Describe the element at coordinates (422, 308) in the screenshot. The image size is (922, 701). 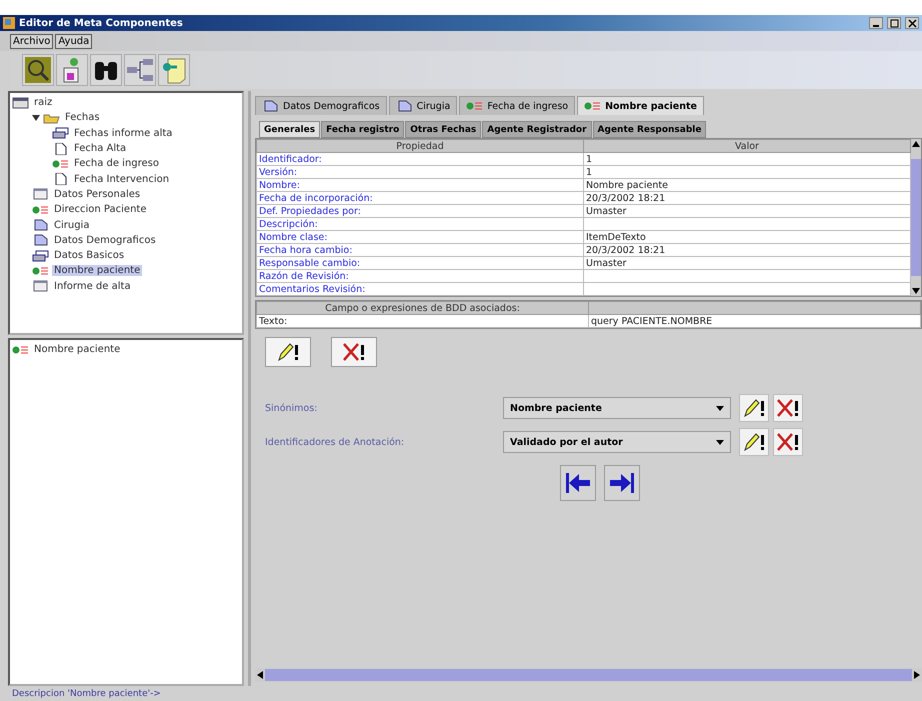
I see `column-header: Campo o expresiones de BDD asociados:` at that location.